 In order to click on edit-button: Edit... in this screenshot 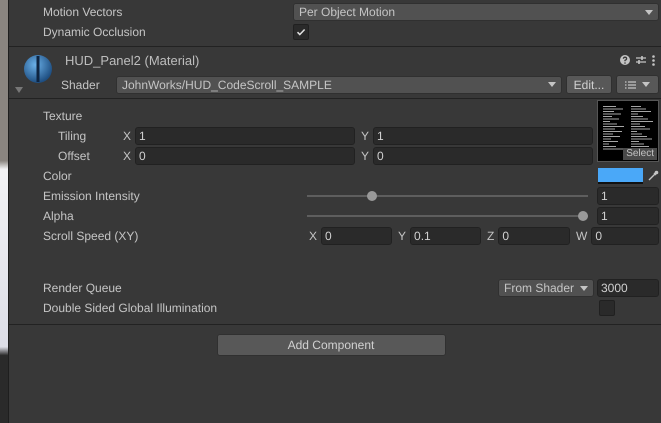, I will do `click(589, 84)`.